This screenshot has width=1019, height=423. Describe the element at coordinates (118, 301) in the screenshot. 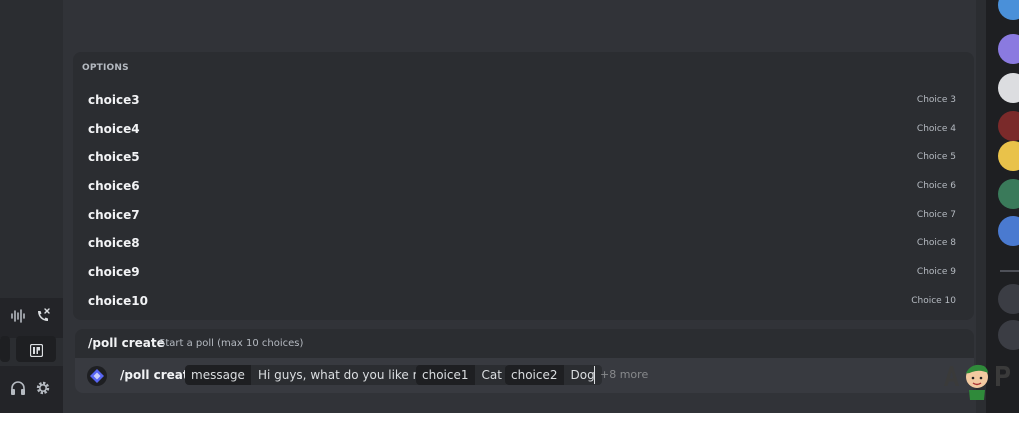

I see `option-name: choice10` at that location.